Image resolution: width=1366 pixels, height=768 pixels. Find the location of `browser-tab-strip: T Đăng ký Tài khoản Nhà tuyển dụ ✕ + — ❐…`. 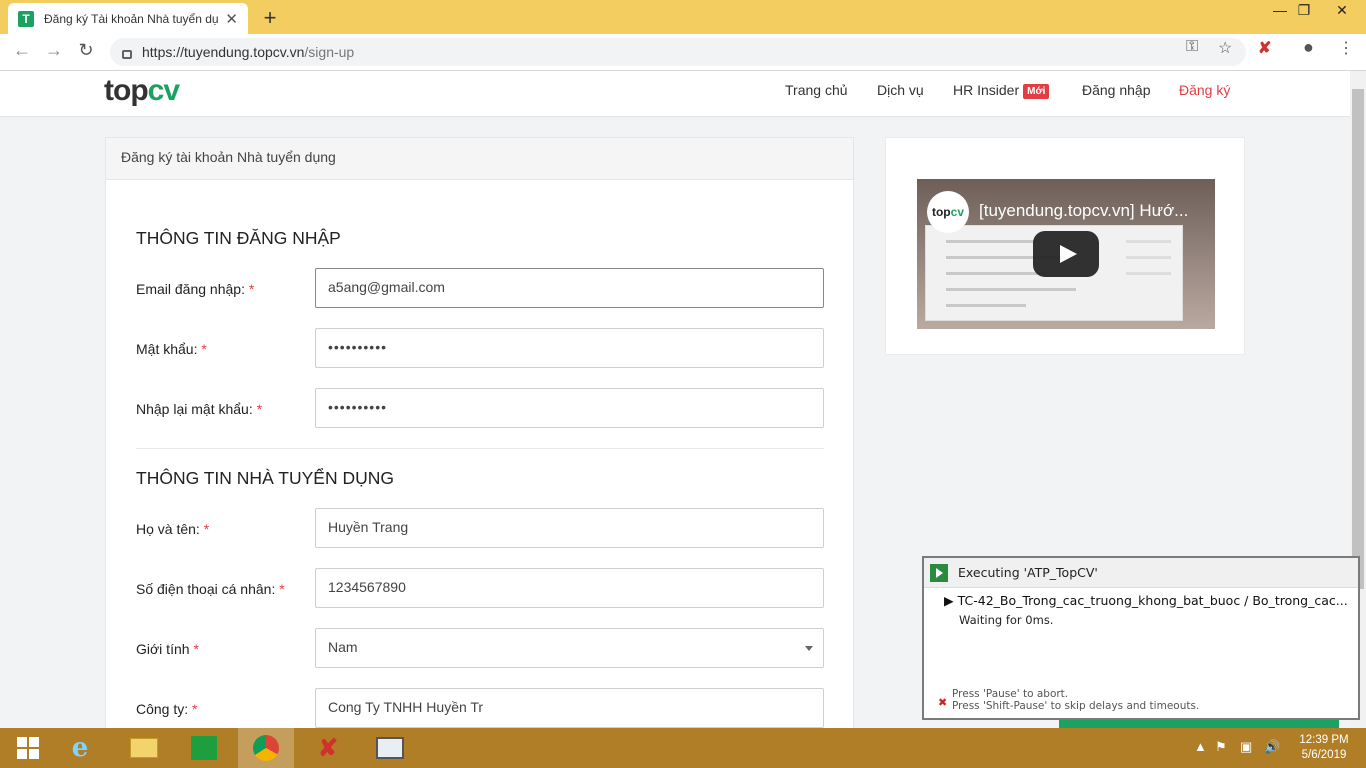

browser-tab-strip: T Đăng ký Tài khoản Nhà tuyển dụ ✕ + — ❐… is located at coordinates (683, 17).